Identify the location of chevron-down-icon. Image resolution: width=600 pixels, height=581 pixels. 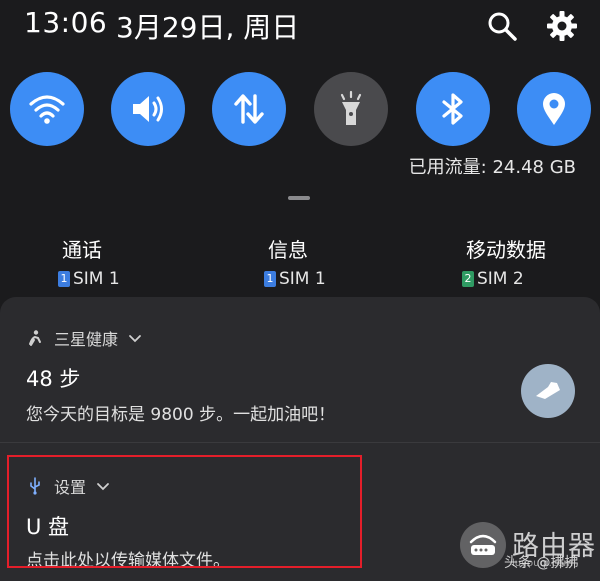
(135, 338).